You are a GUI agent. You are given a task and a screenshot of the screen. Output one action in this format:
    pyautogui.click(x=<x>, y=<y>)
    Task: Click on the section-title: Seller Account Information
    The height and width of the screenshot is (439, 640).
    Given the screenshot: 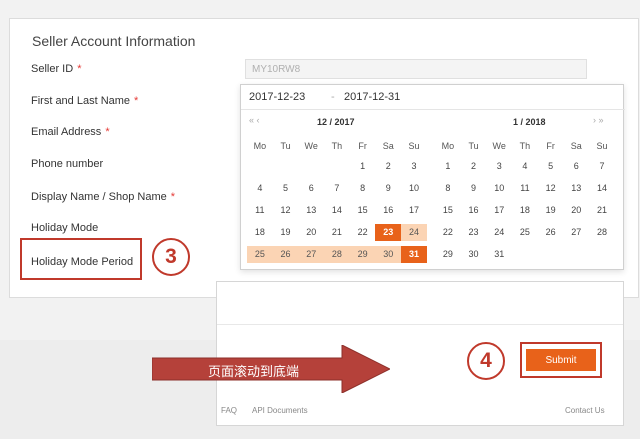 What is the action you would take?
    pyautogui.click(x=114, y=41)
    